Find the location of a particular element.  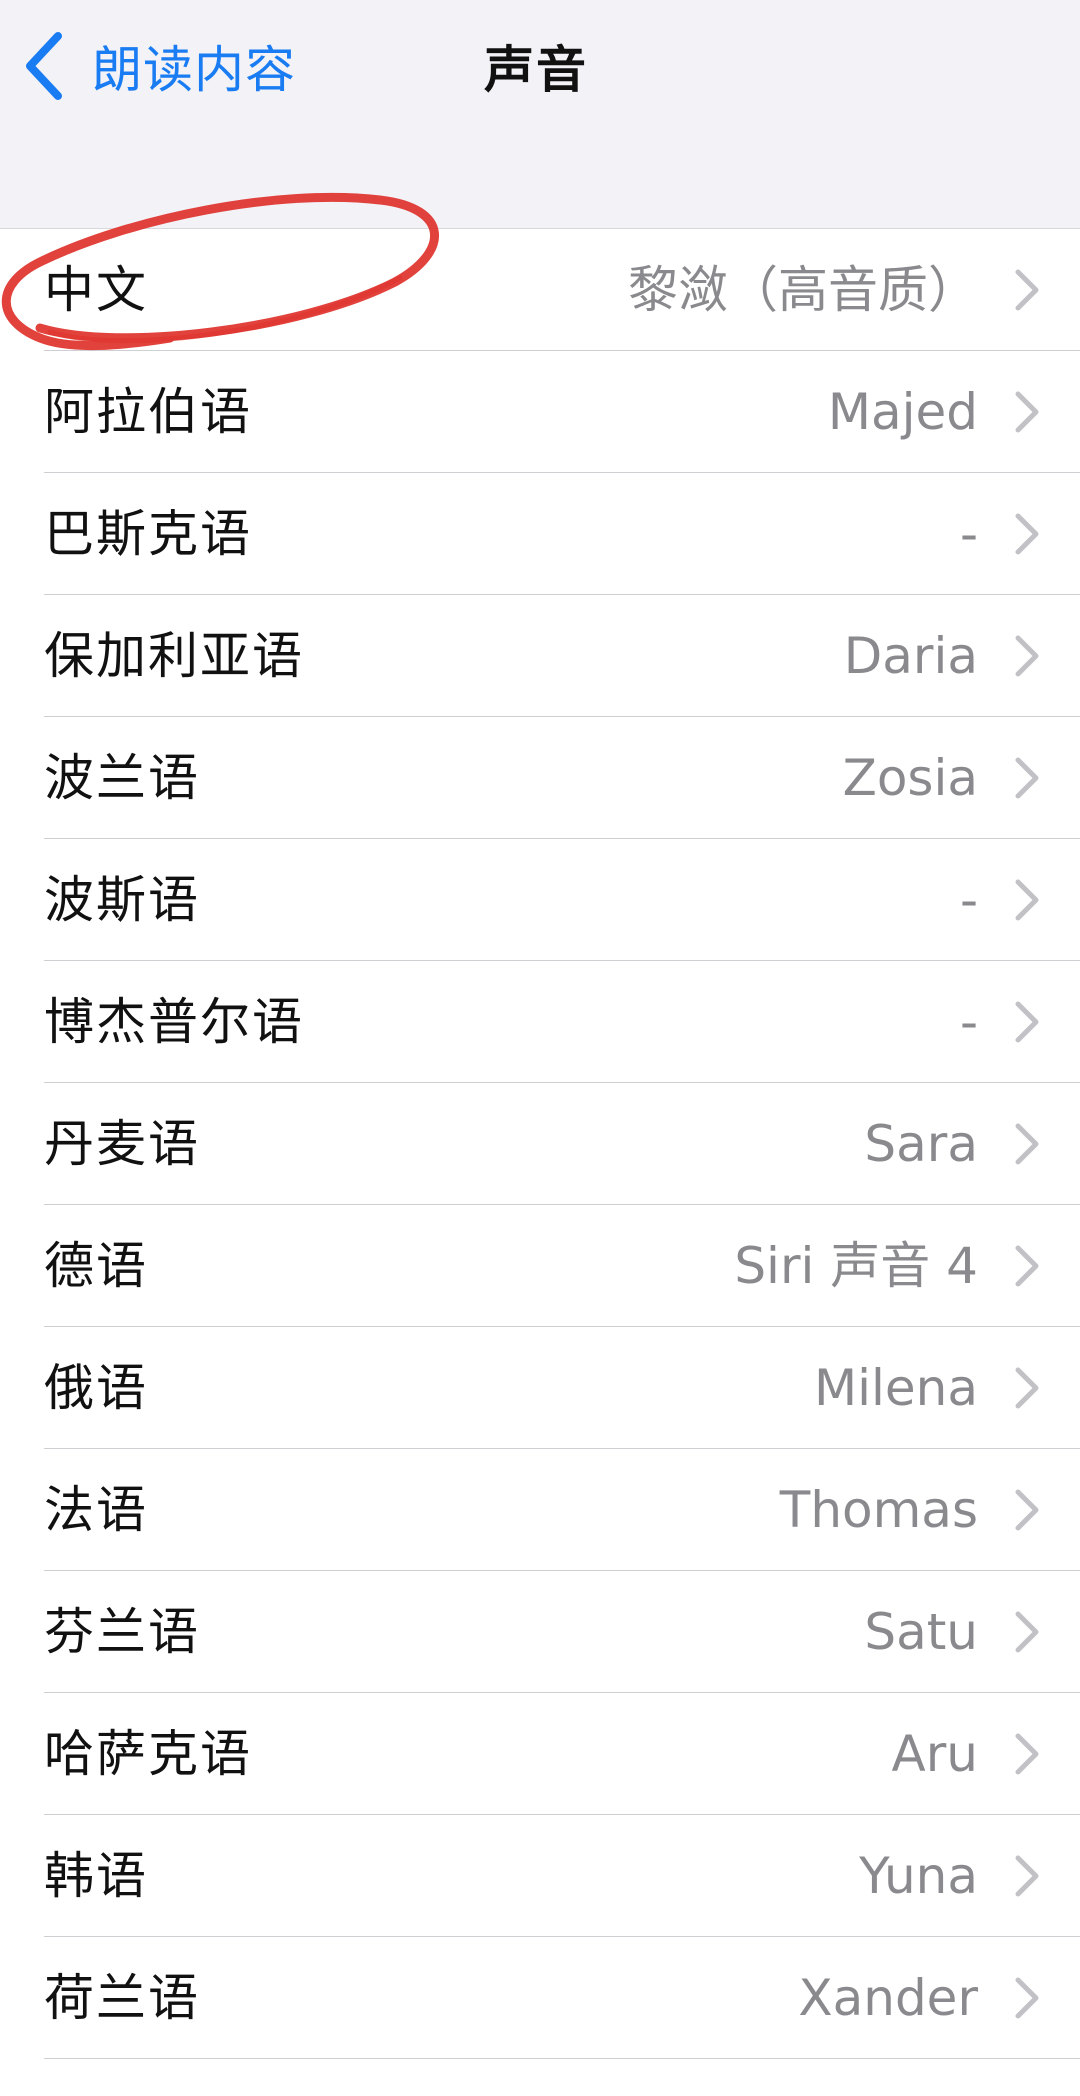

language-row-finnish: 芬兰语 Satu is located at coordinates (540, 1632).